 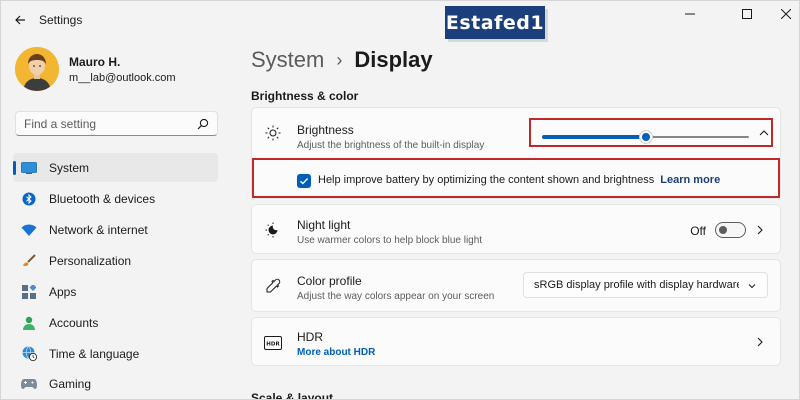 What do you see at coordinates (122, 77) in the screenshot?
I see `user-email: m__lab@outlook.com` at bounding box center [122, 77].